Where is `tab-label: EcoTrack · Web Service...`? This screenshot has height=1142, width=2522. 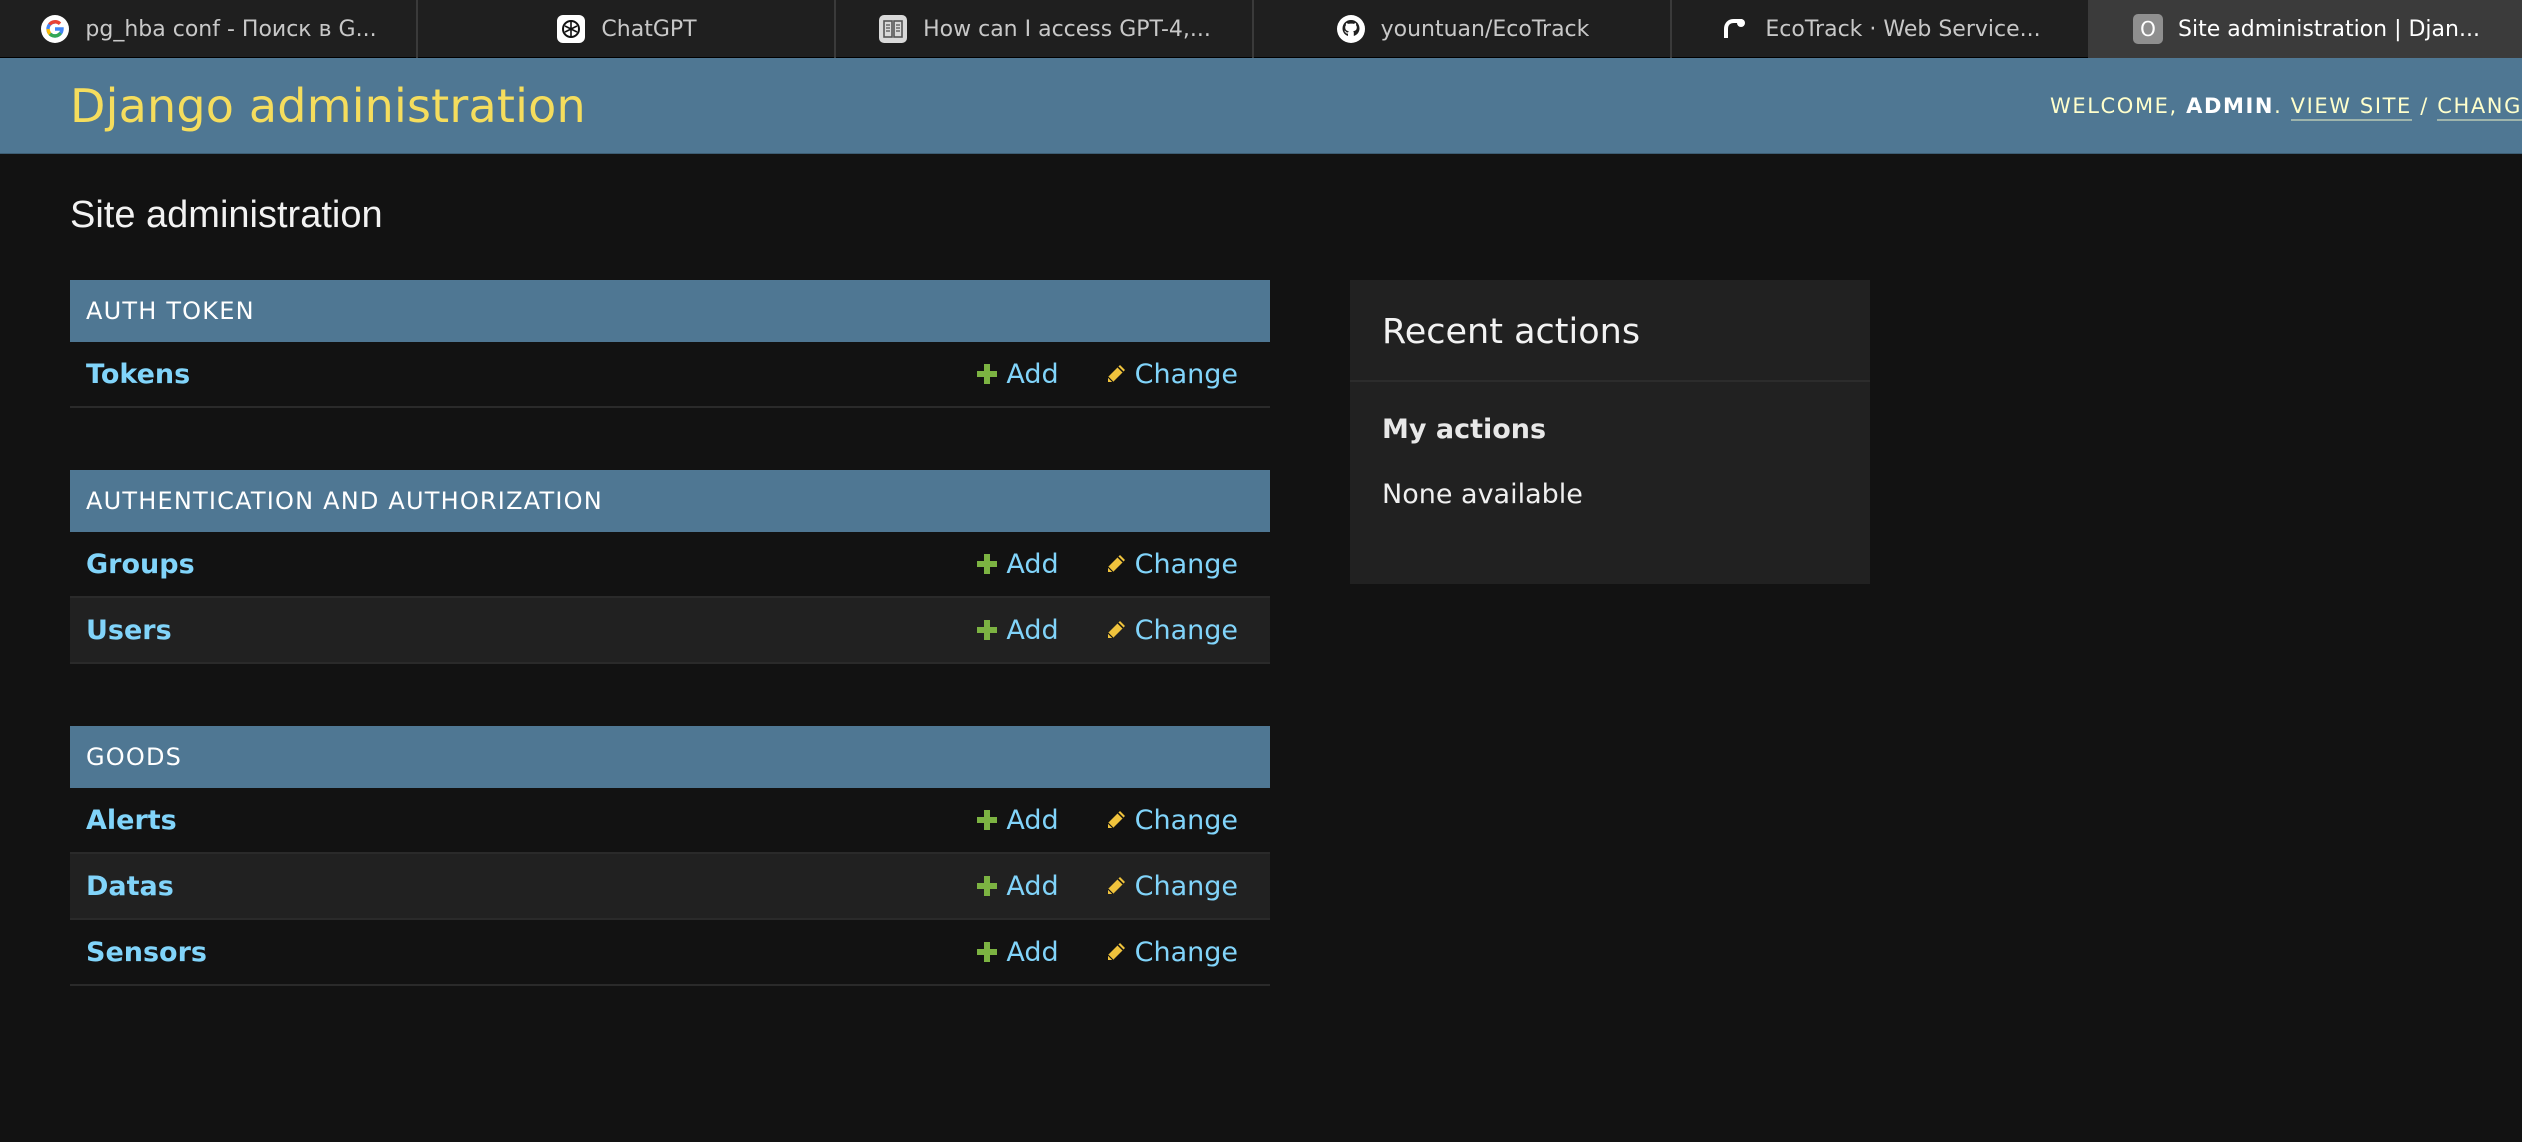 tab-label: EcoTrack · Web Service... is located at coordinates (1903, 29).